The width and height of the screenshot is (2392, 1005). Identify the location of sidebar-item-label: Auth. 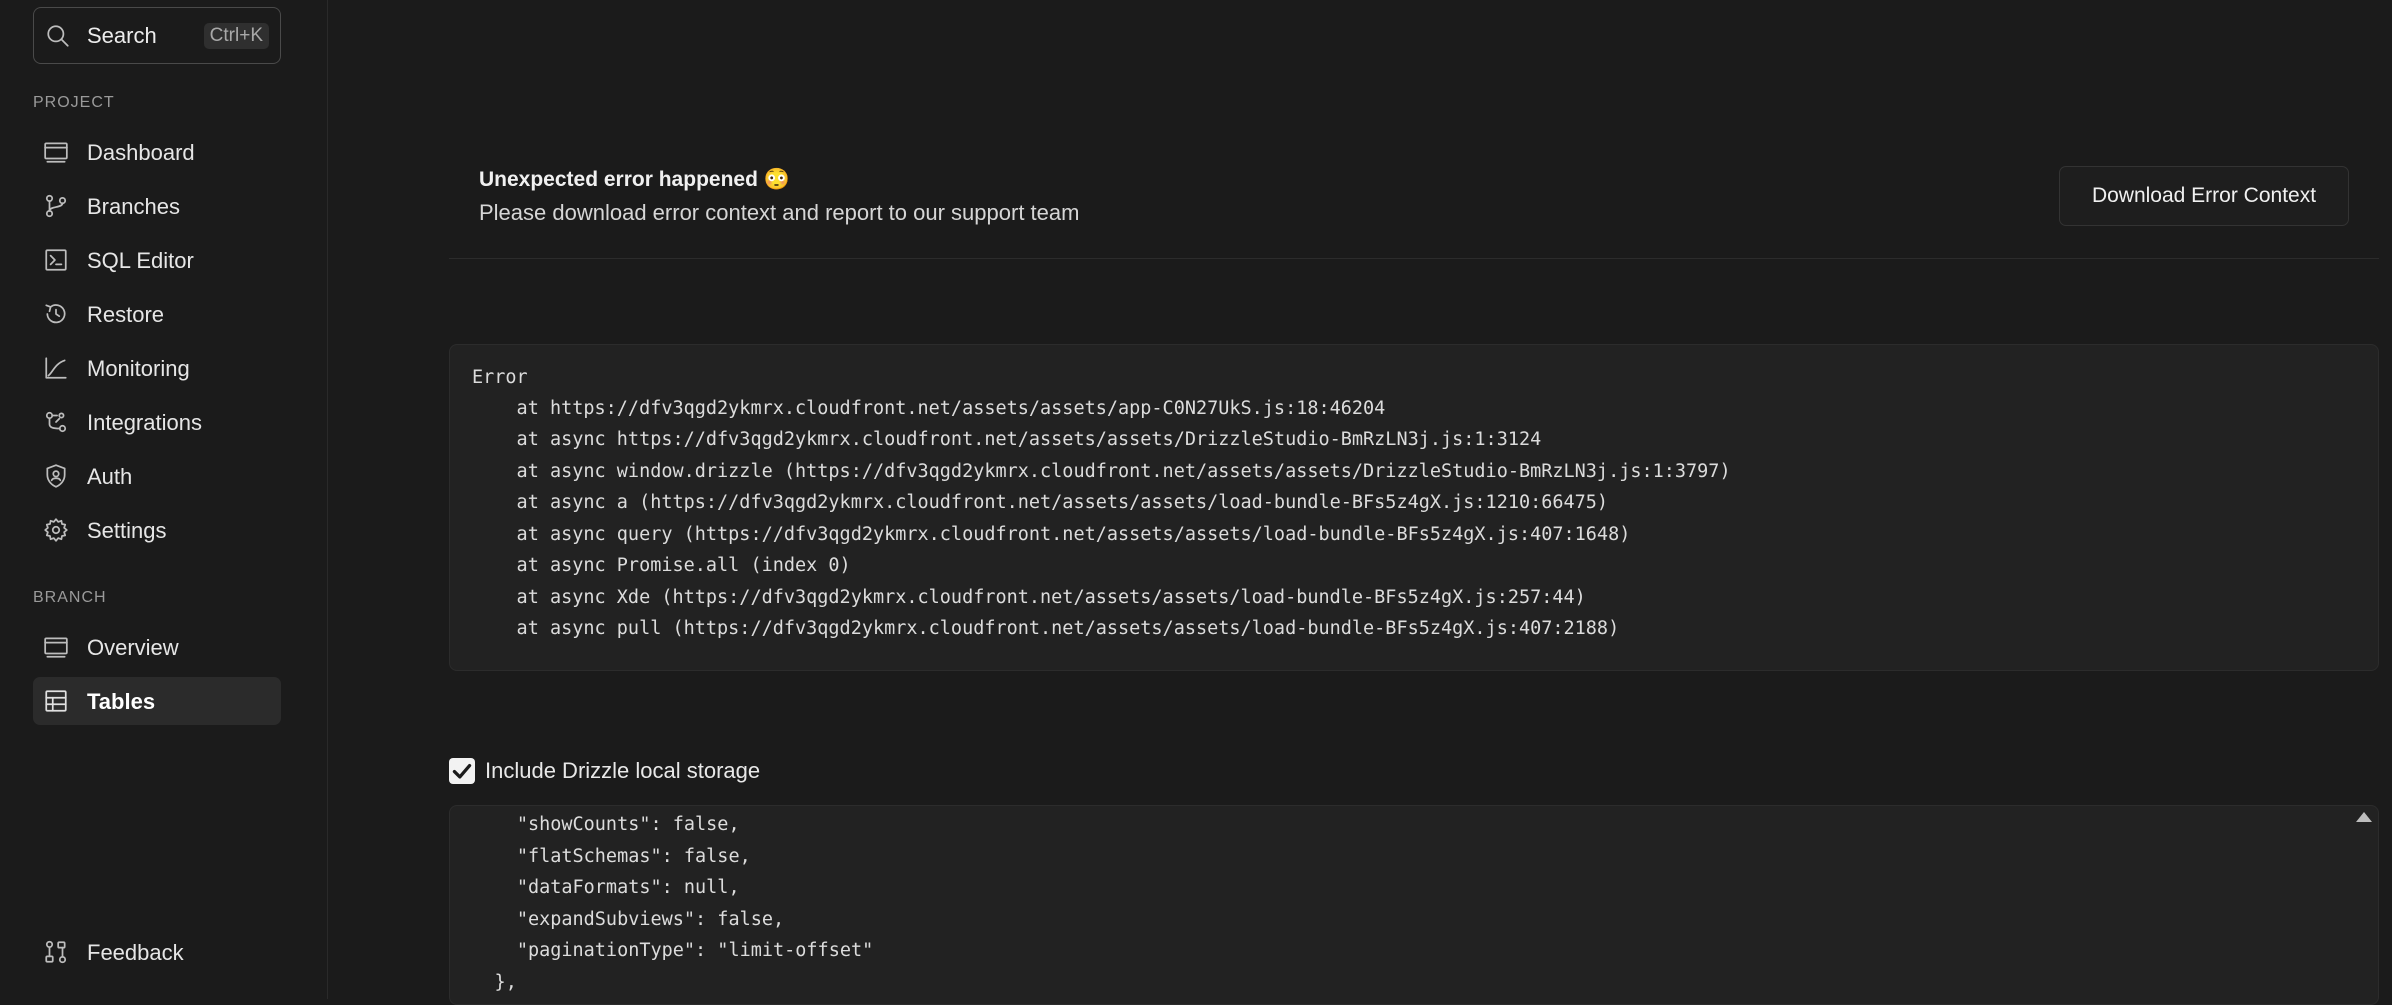
(110, 476).